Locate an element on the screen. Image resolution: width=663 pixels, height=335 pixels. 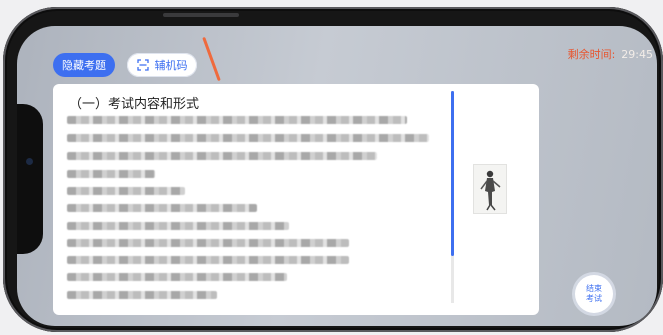
aux-code-label: 辅机码 is located at coordinates (171, 65).